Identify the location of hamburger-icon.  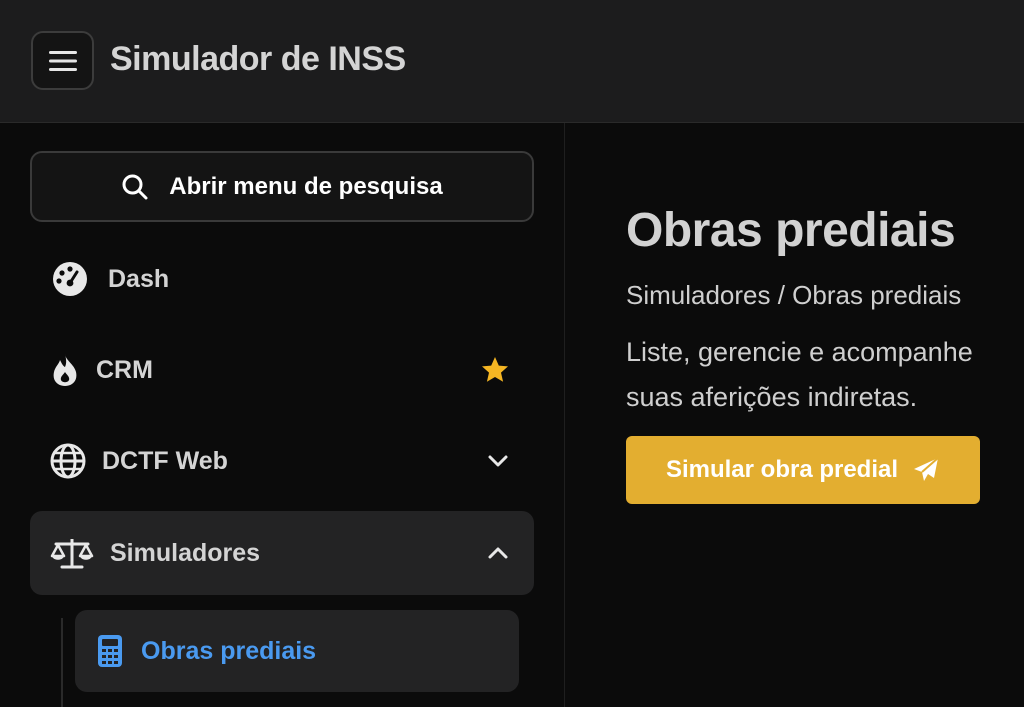
(62, 60).